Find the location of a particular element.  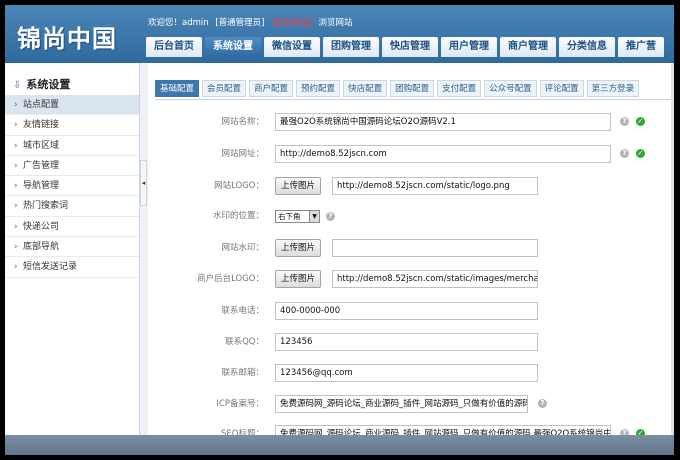

merchant-logo-label: 商户后台LOGO： is located at coordinates (230, 279).